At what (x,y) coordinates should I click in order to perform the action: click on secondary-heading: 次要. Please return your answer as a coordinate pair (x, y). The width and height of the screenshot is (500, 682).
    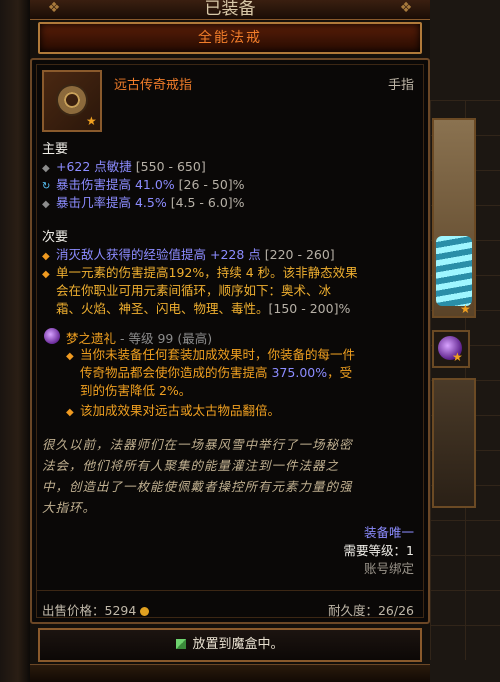
    Looking at the image, I should click on (55, 237).